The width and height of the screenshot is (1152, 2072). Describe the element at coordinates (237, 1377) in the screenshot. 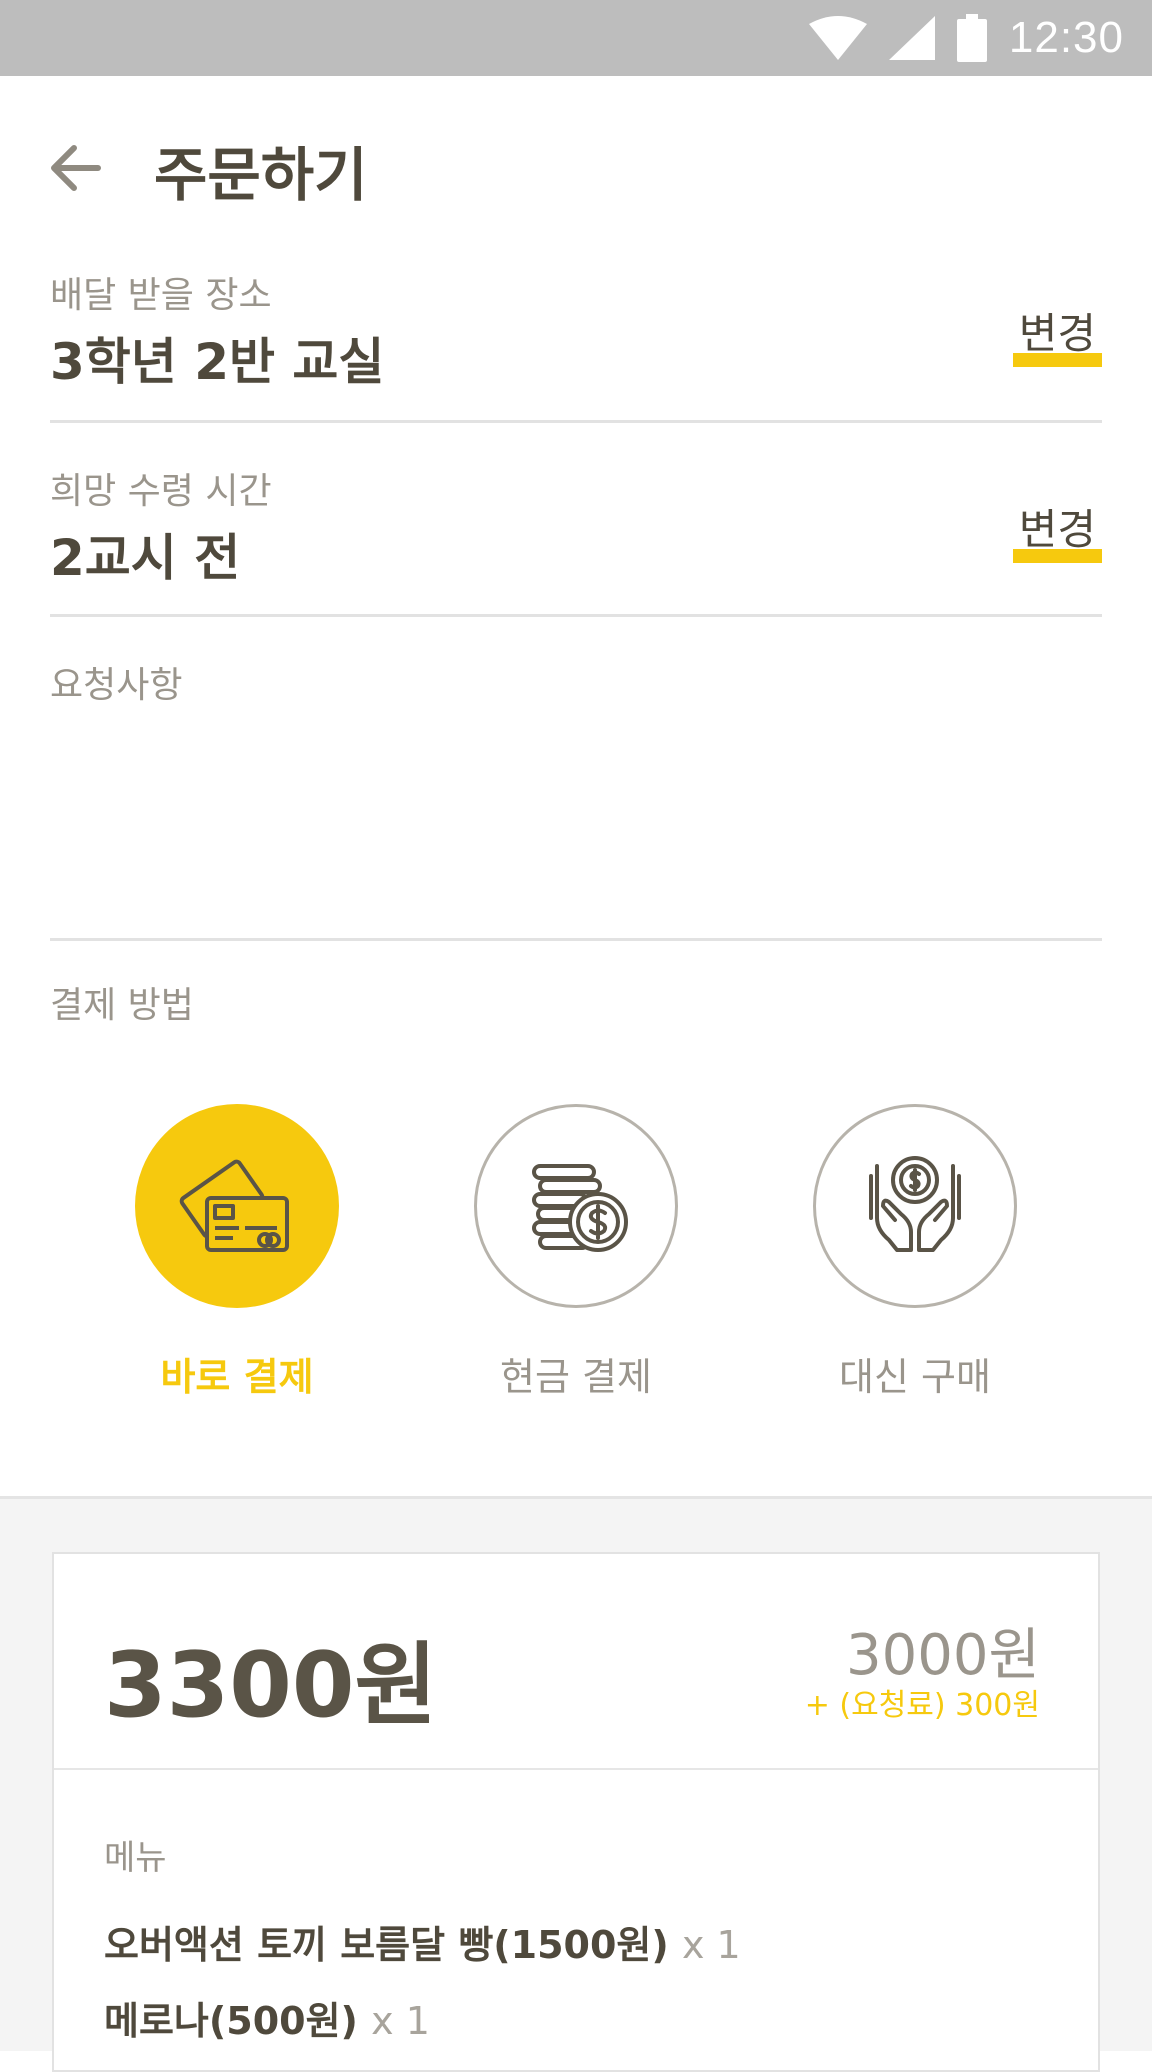

I see `payment-option-label: 바로 결제` at that location.